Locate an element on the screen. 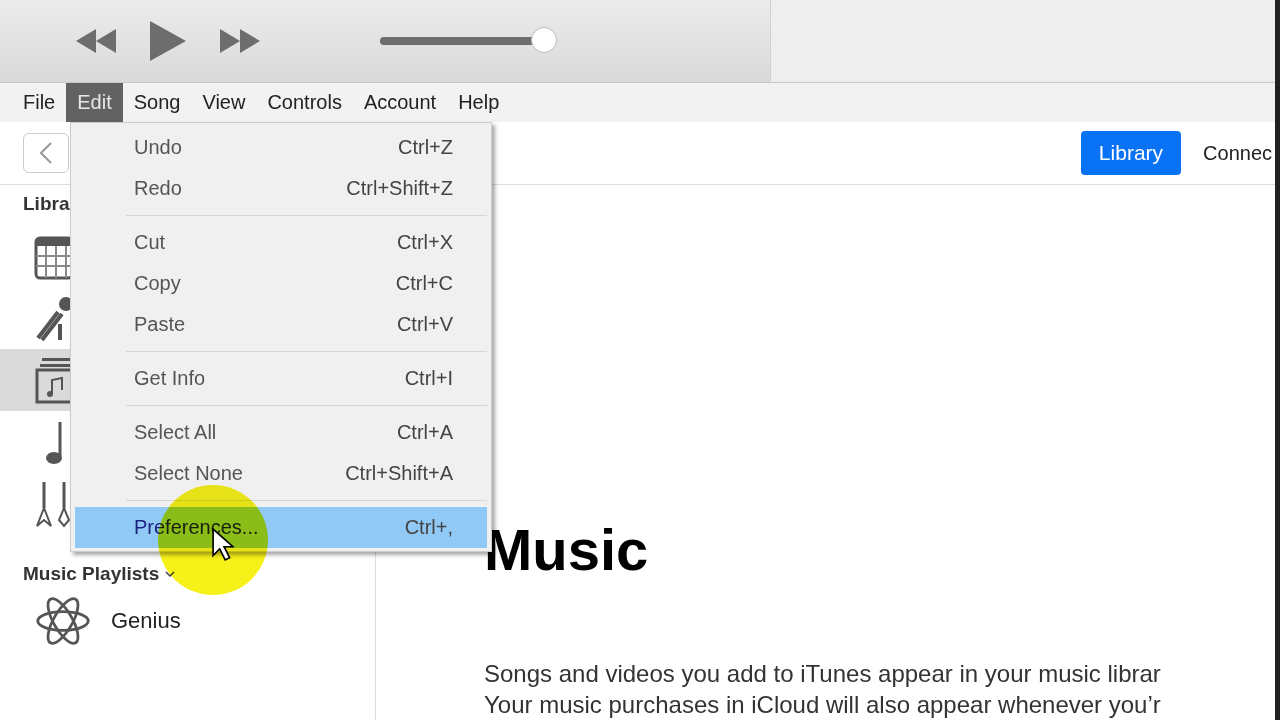  page-title: Music is located at coordinates (566, 550).